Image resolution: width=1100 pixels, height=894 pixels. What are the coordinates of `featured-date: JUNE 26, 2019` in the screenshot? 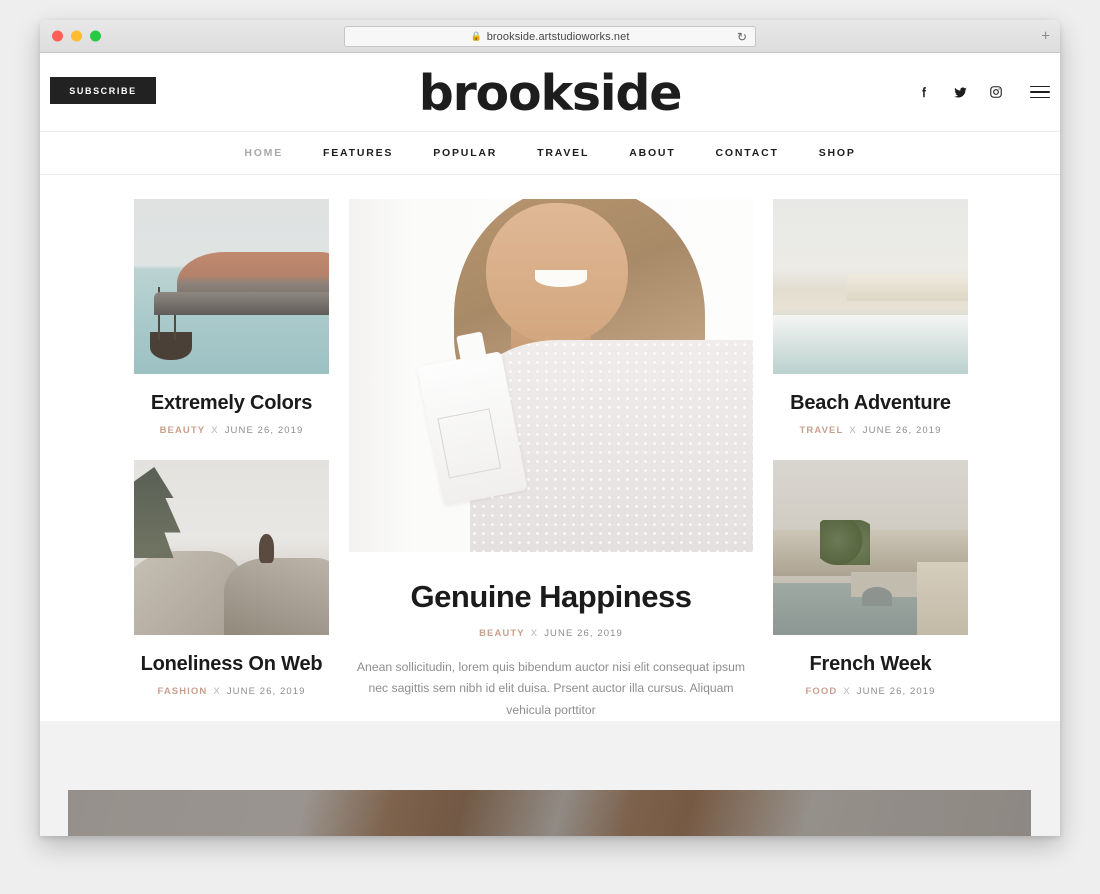 It's located at (583, 633).